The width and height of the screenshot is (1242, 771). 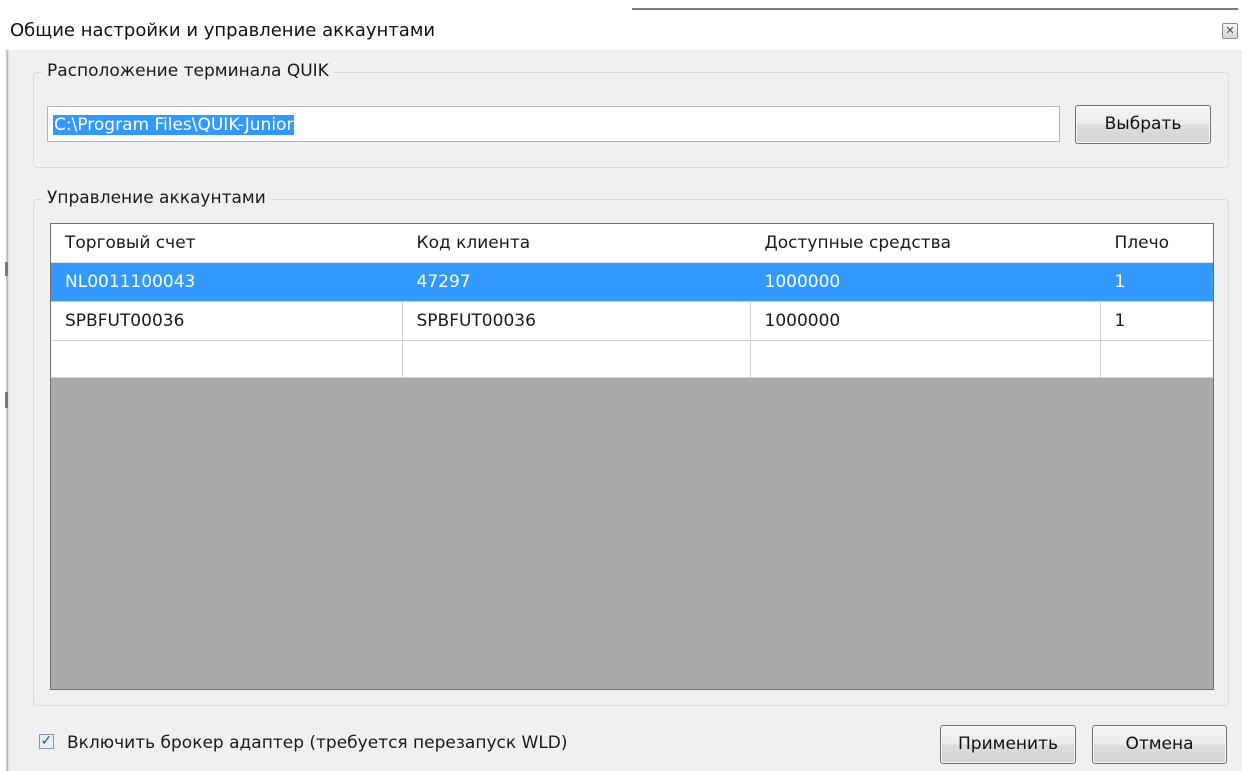 I want to click on column-header-leverage: Плечо, so click(x=1156, y=243).